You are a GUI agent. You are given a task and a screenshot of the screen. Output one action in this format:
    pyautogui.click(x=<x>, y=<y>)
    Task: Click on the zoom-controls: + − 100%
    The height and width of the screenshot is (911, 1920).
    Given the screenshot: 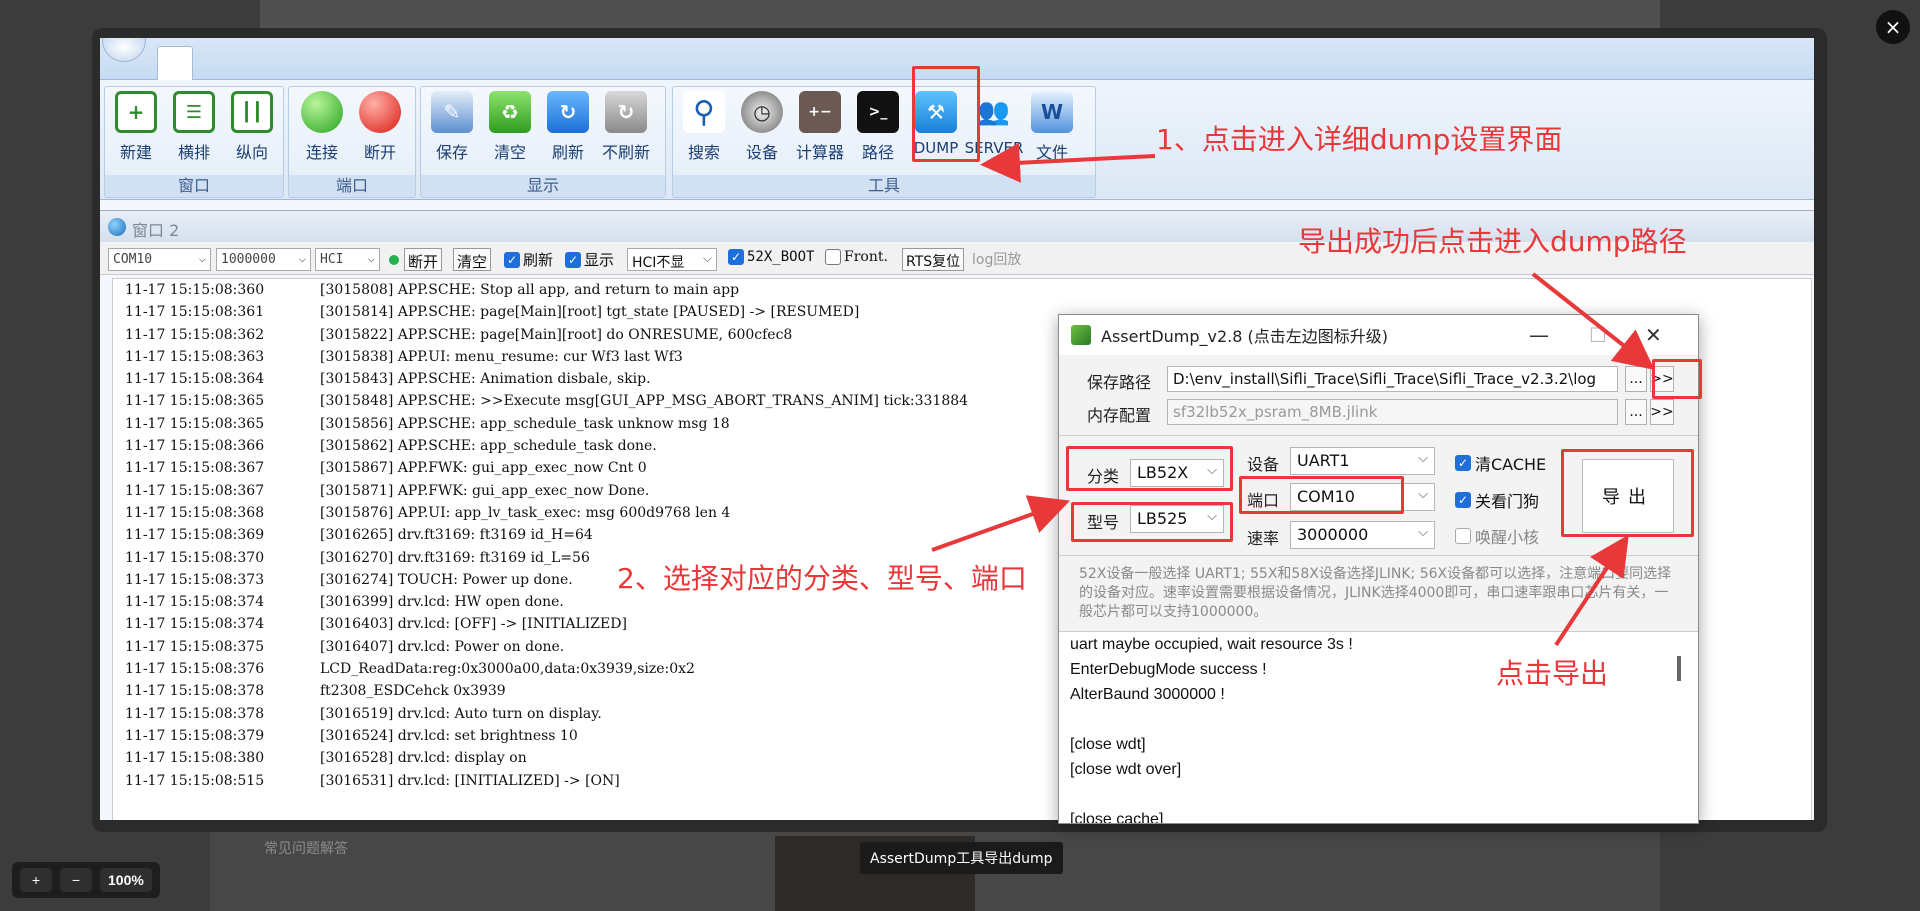 What is the action you would take?
    pyautogui.click(x=86, y=880)
    